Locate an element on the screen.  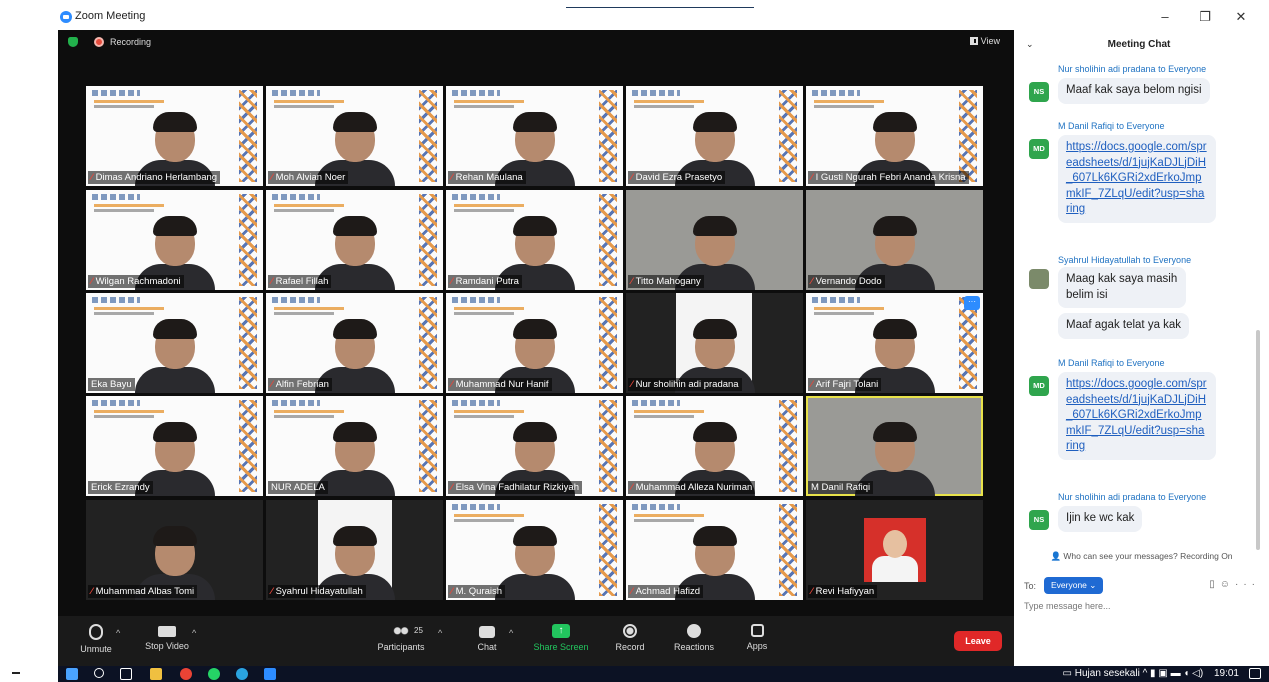
participant-name: Elsa Vina Fadhilatur Rizkiyah is located at coordinates (517, 487).